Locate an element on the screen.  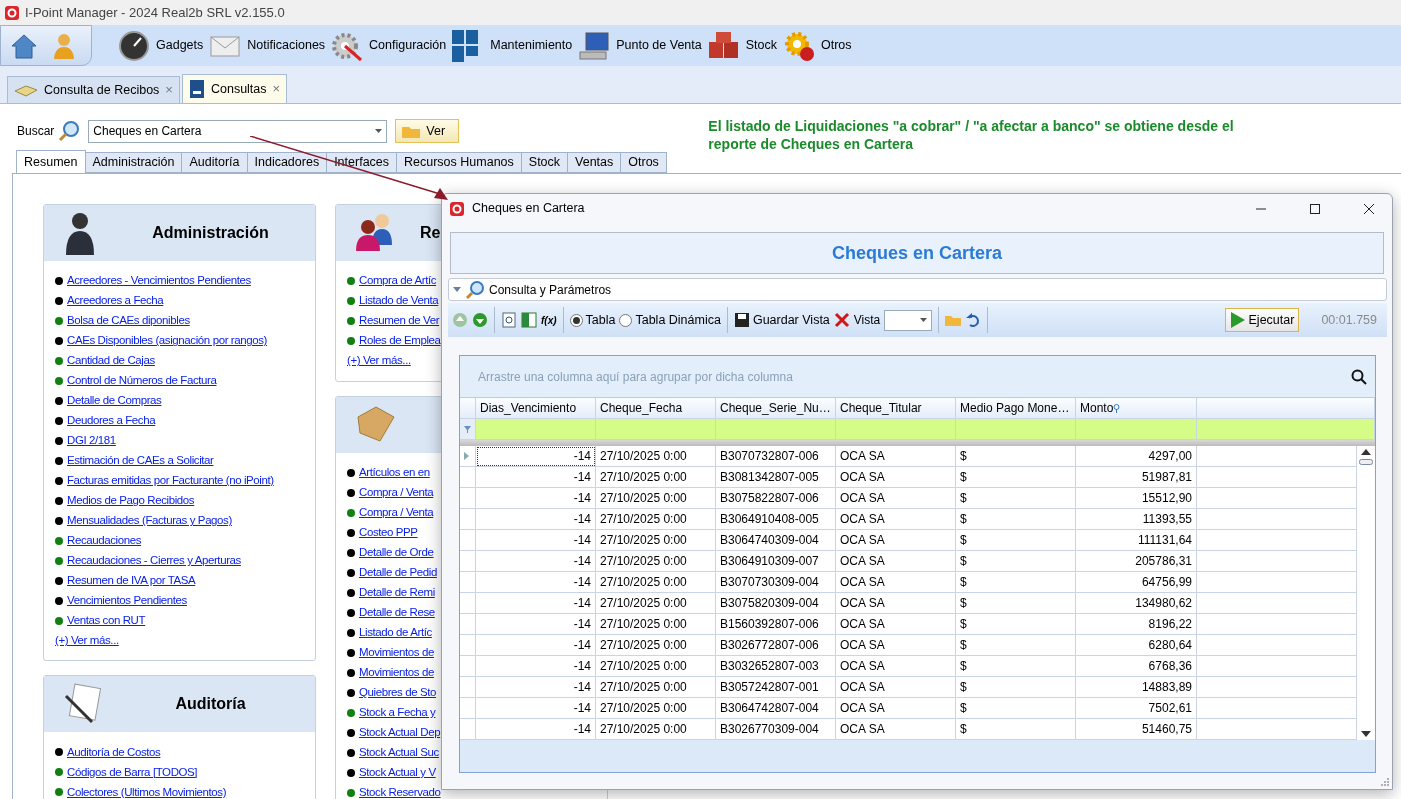
report-link: Compra de Artíc is located at coordinates (398, 281).